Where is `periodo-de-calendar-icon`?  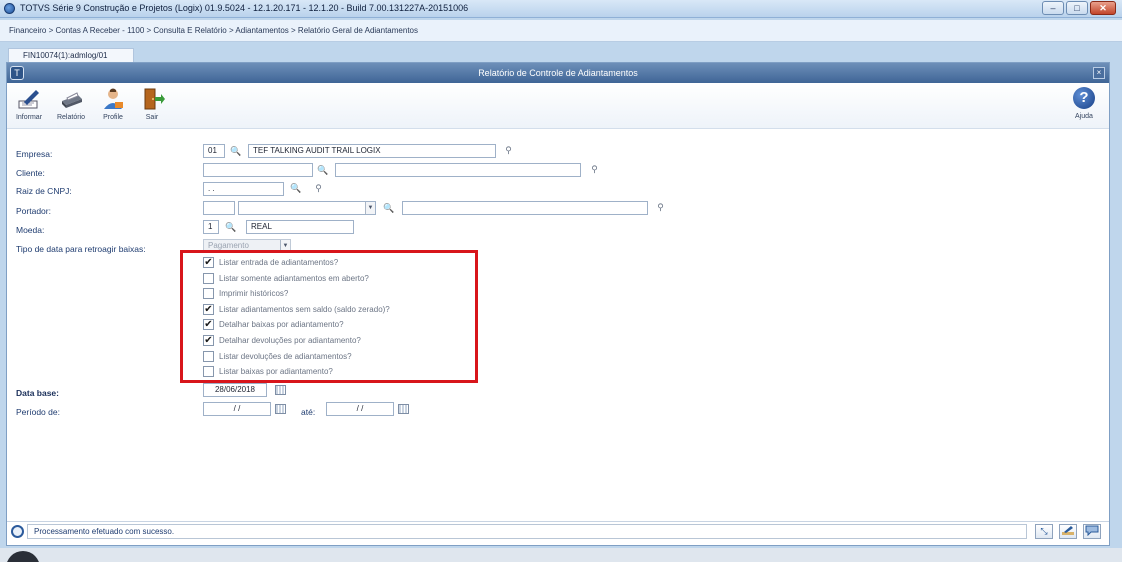
periodo-de-calendar-icon is located at coordinates (280, 409).